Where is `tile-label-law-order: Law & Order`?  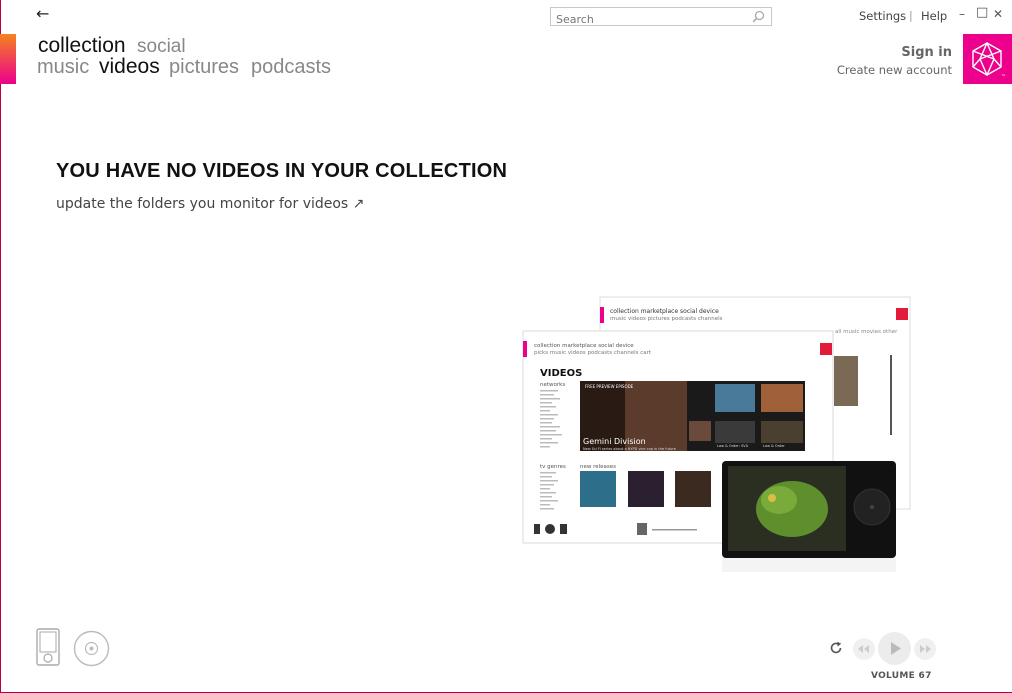 tile-label-law-order: Law & Order is located at coordinates (774, 446).